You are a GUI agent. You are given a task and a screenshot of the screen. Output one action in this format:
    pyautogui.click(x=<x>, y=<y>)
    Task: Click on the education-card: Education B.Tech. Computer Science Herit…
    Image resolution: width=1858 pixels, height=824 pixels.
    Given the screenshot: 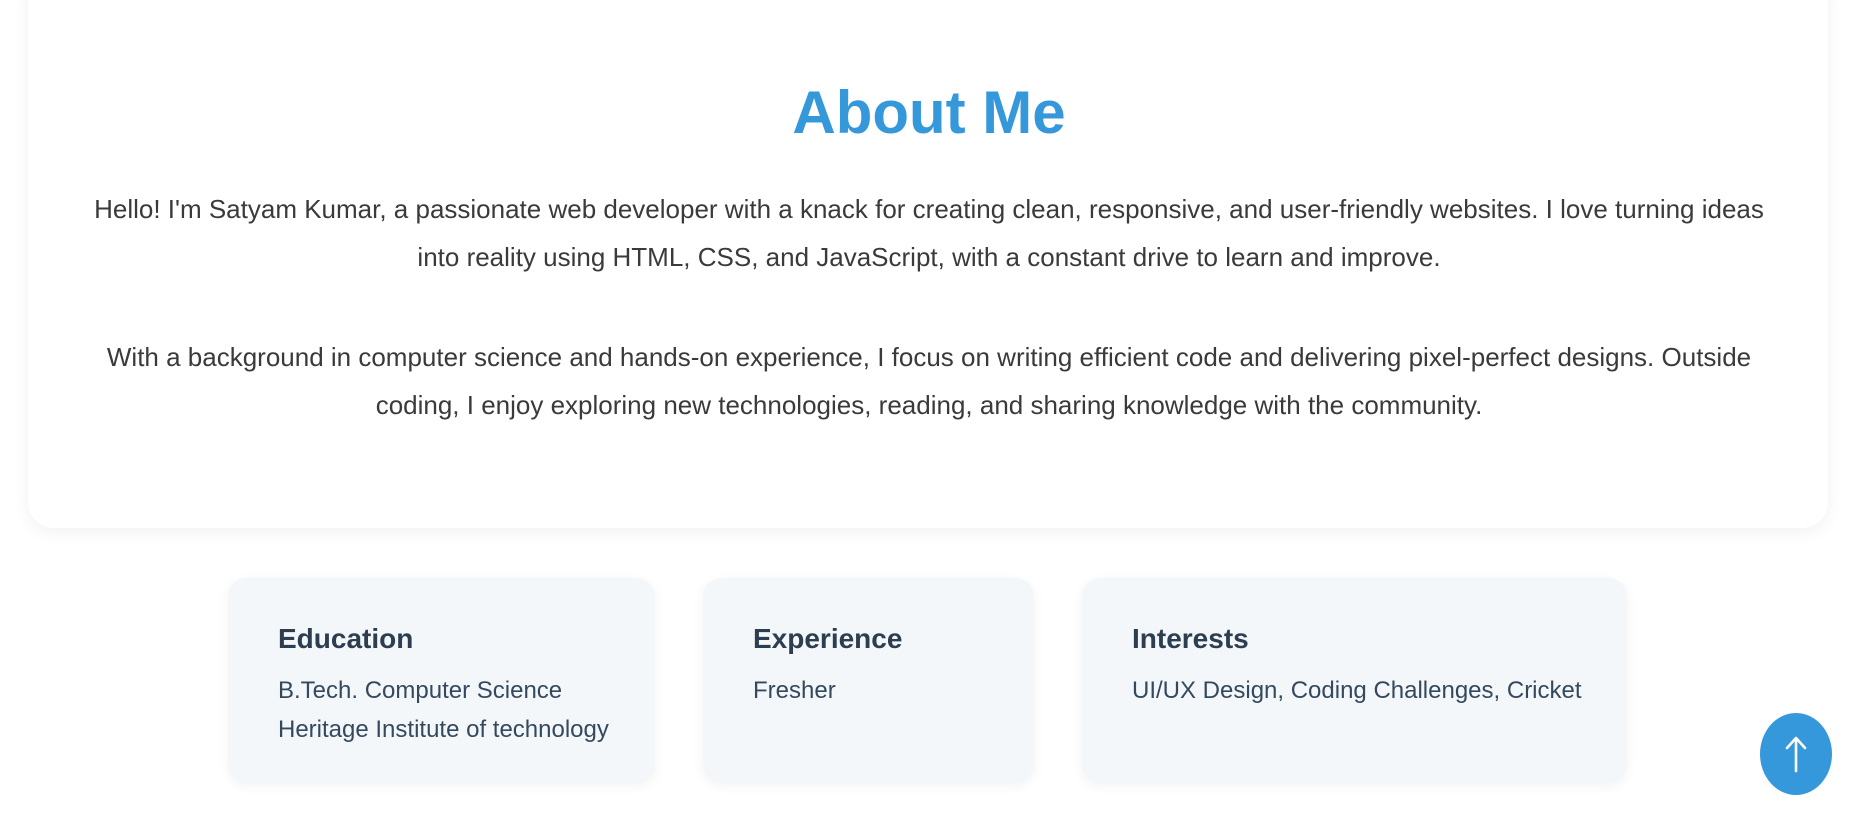 What is the action you would take?
    pyautogui.click(x=441, y=680)
    